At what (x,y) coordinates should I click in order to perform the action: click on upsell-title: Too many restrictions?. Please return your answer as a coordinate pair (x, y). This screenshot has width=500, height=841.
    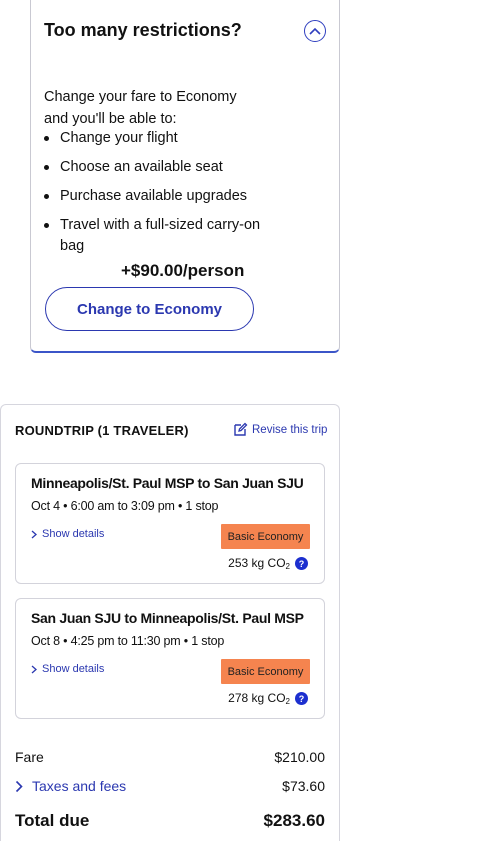
    Looking at the image, I should click on (143, 30).